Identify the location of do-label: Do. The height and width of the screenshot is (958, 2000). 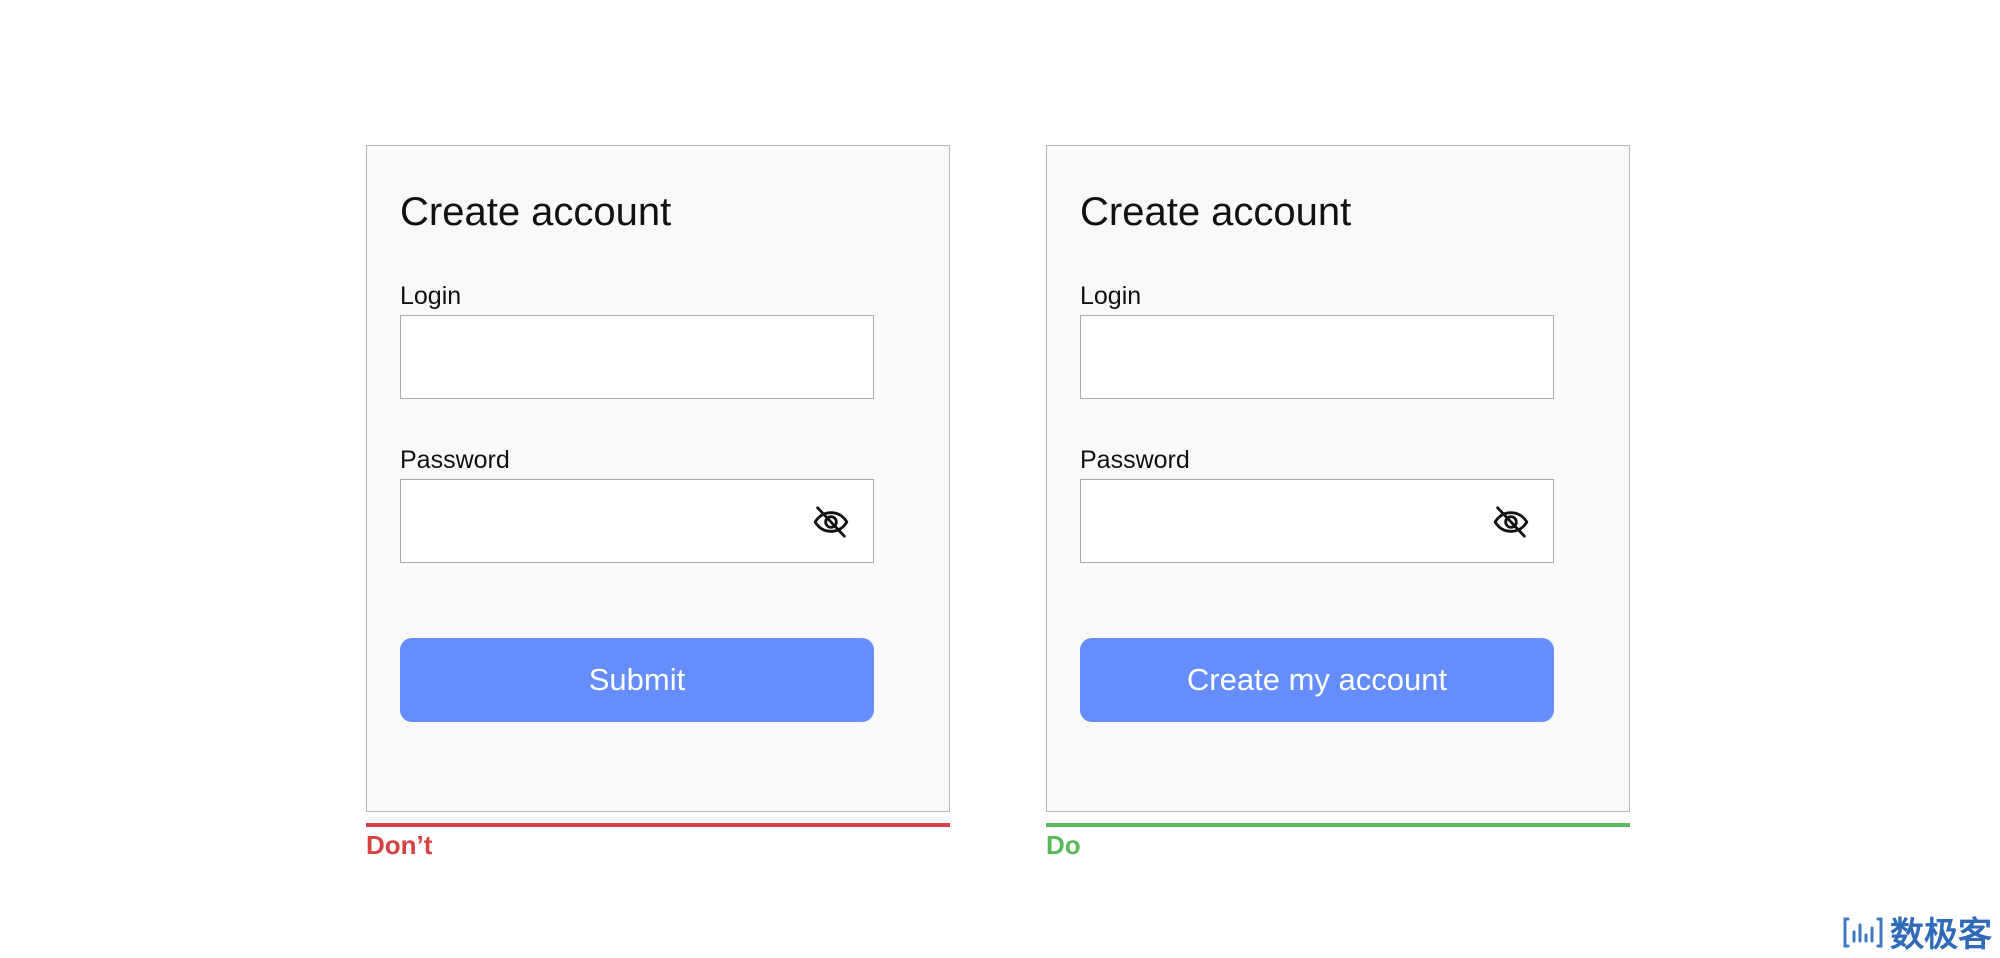
(1063, 845).